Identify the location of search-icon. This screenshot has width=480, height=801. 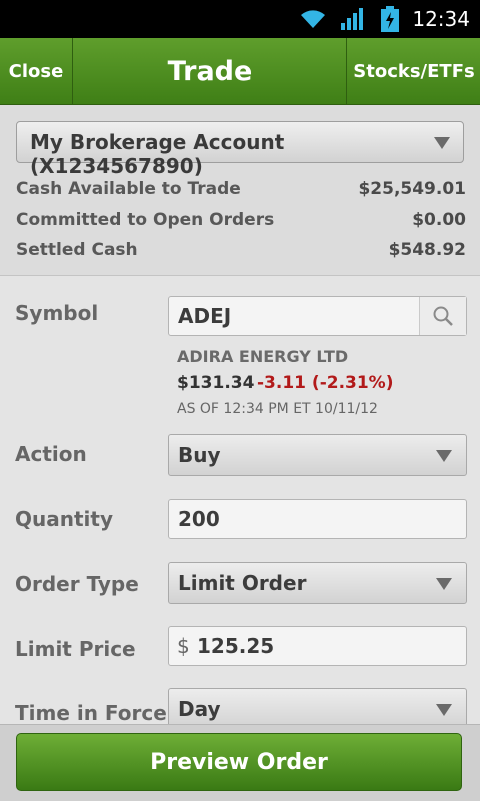
(443, 316).